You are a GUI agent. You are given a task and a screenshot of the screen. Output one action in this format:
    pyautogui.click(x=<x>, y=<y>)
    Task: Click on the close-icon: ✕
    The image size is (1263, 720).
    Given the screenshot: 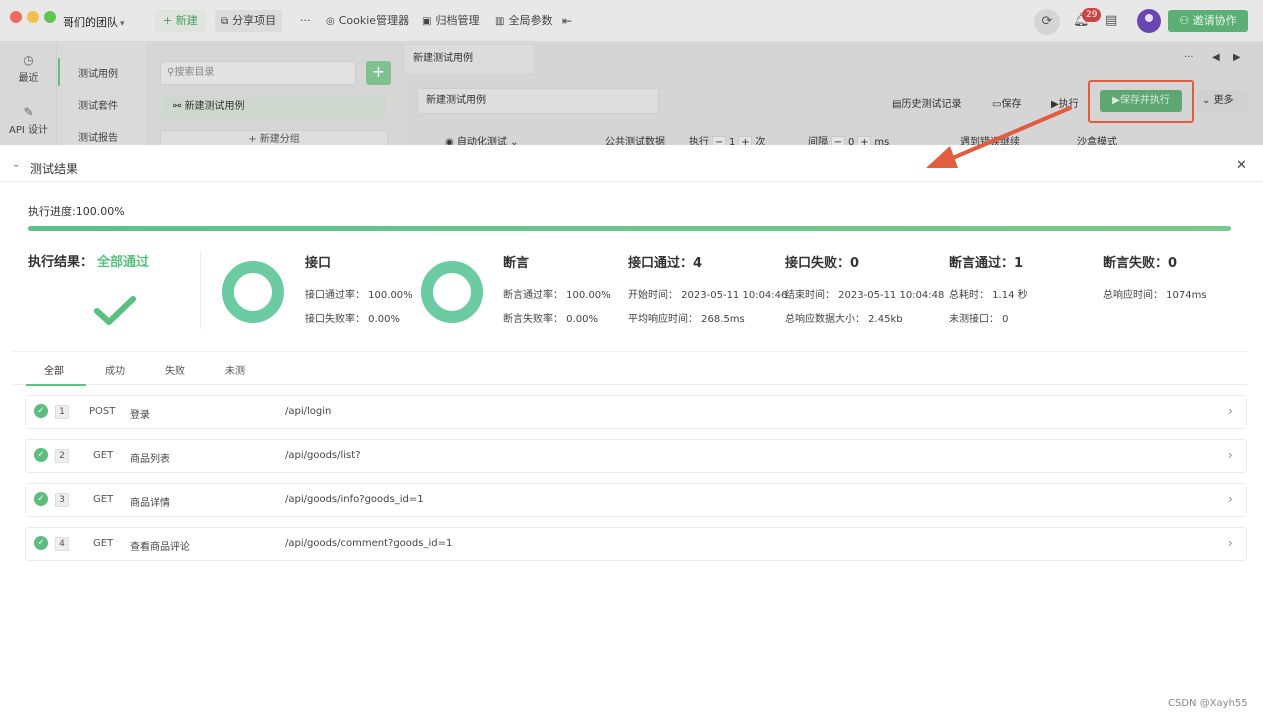 What is the action you would take?
    pyautogui.click(x=1241, y=165)
    